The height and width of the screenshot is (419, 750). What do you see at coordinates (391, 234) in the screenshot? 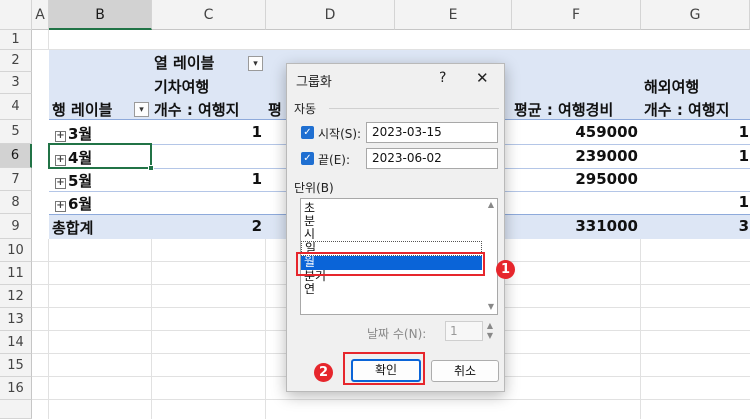
I see `unit-option: 시` at bounding box center [391, 234].